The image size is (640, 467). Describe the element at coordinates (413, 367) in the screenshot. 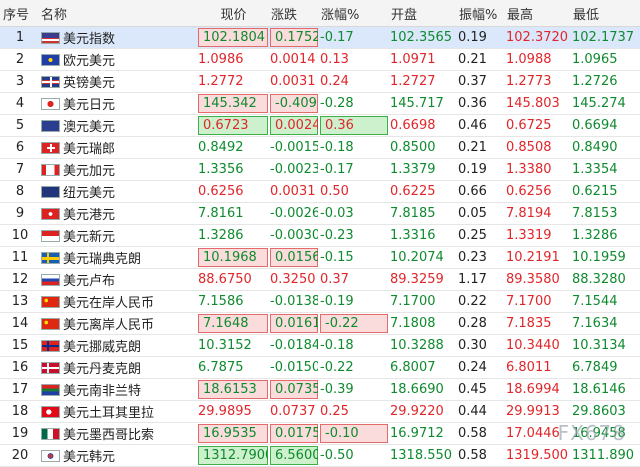

I see `open-price: 6.8007` at that location.